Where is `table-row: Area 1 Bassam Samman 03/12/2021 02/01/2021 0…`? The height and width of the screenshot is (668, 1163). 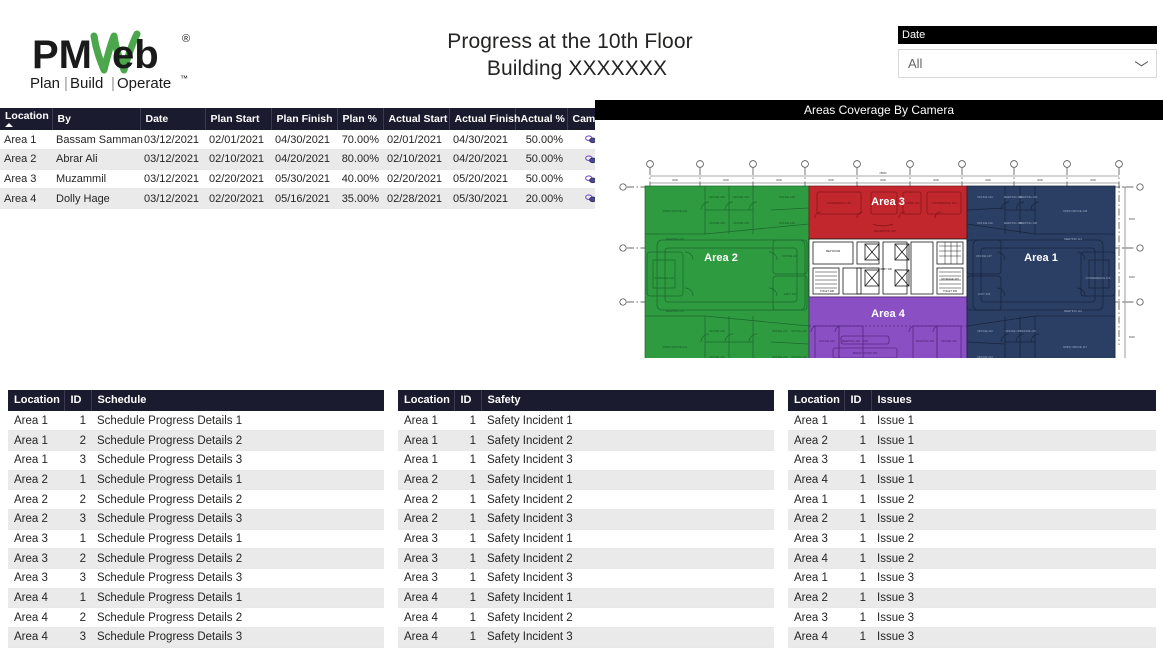
table-row: Area 1 Bassam Samman 03/12/2021 02/01/2021 0… is located at coordinates (307, 140).